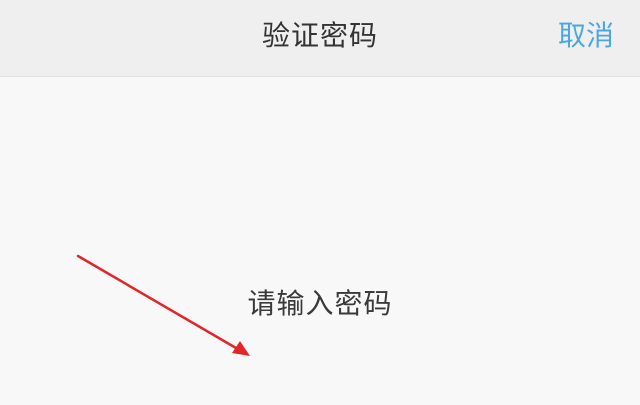 Image resolution: width=640 pixels, height=405 pixels. I want to click on page-title: 验证密码, so click(319, 35).